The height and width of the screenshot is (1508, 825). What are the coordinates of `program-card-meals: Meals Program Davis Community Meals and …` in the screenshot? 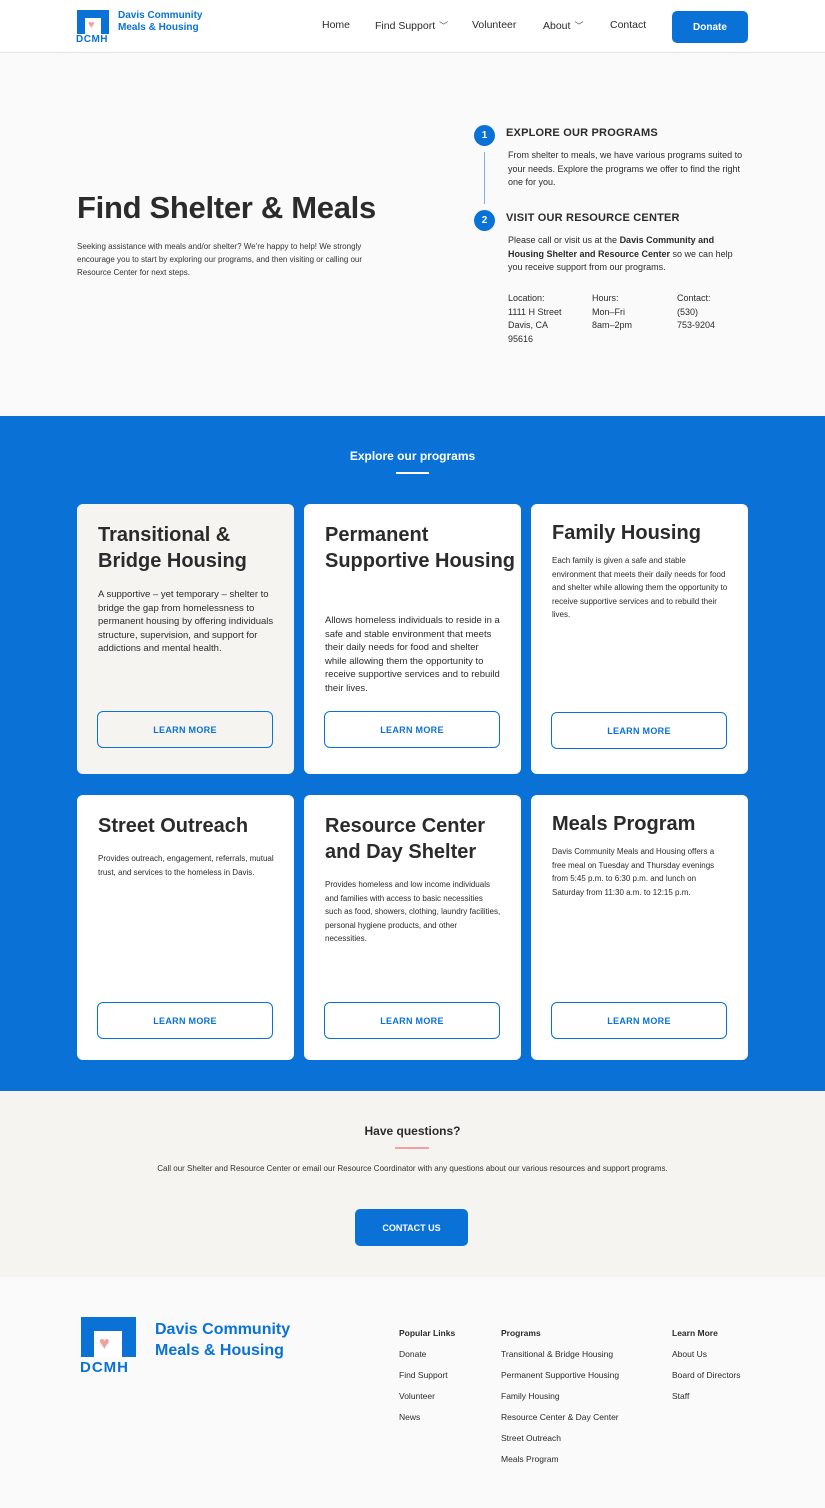 It's located at (639, 927).